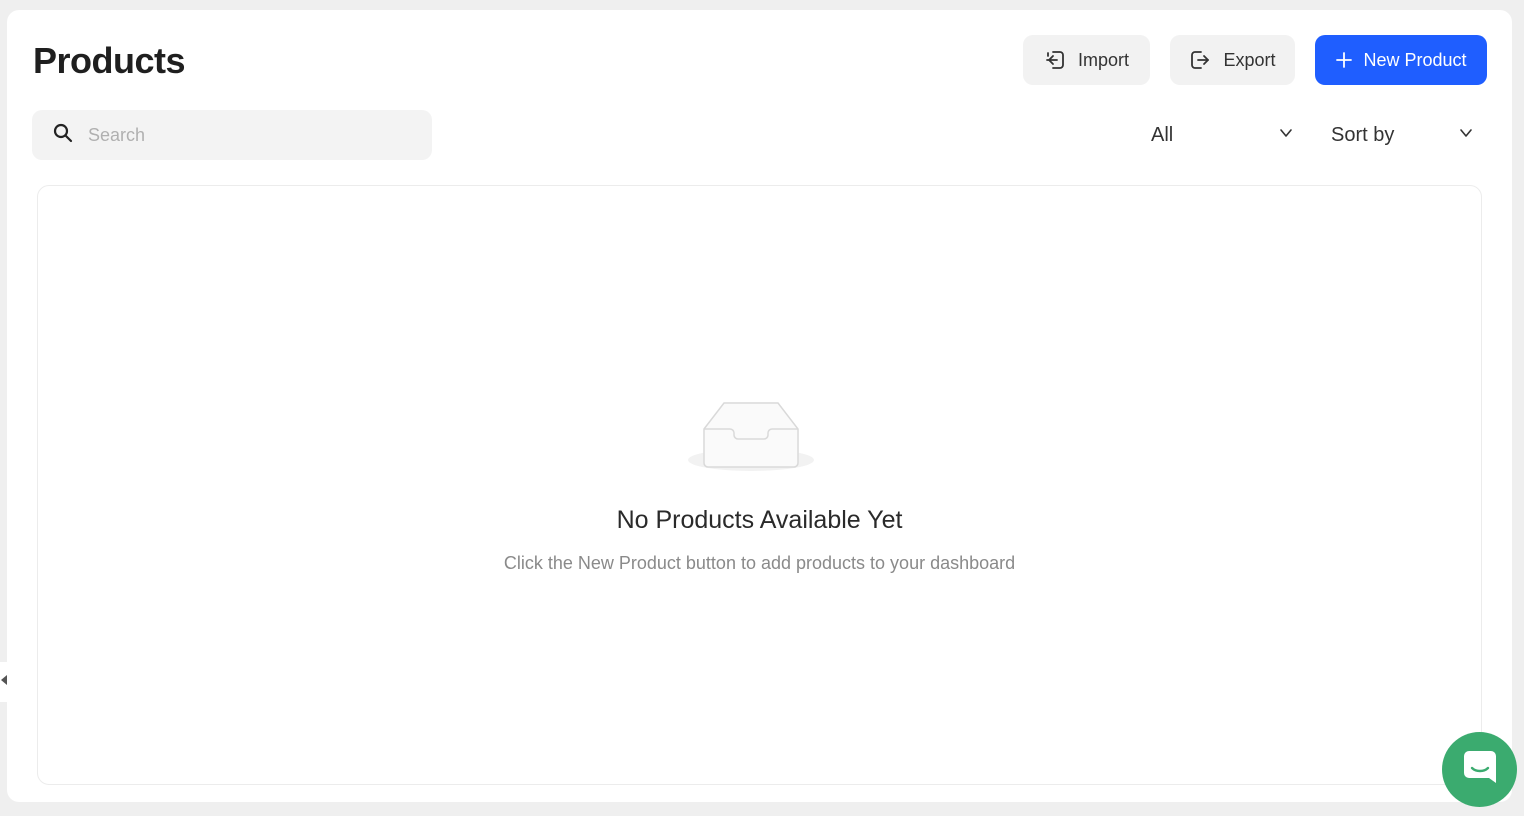 The width and height of the screenshot is (1524, 816). I want to click on sign-in-icon, so click(1055, 60).